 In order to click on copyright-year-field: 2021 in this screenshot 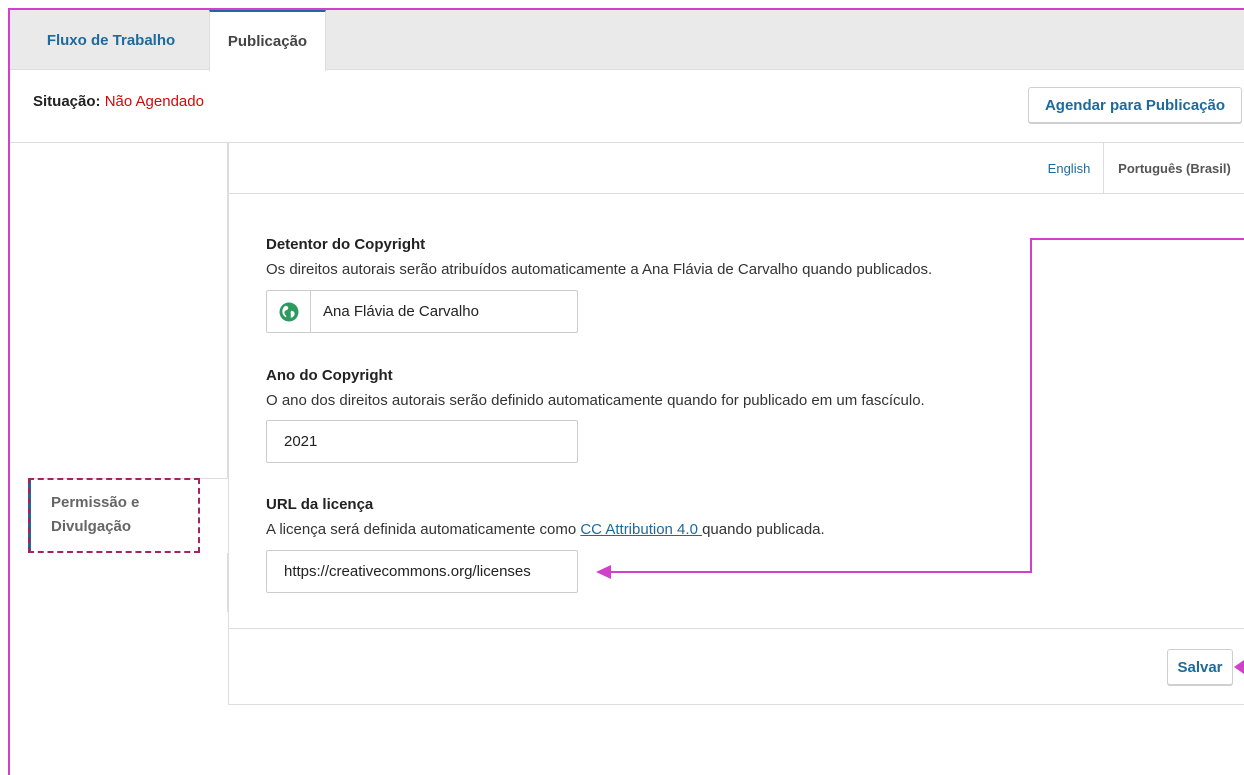, I will do `click(422, 441)`.